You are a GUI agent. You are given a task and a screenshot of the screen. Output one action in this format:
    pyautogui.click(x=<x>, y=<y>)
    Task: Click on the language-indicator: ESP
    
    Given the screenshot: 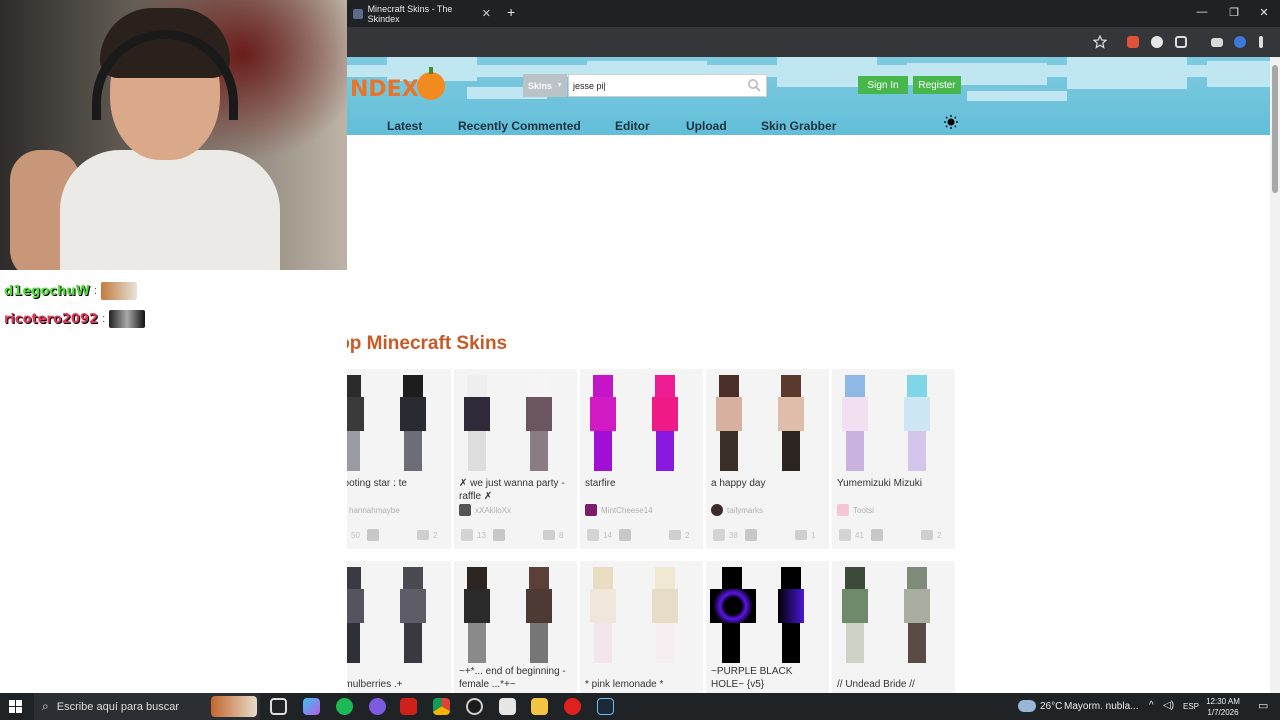 What is the action you would take?
    pyautogui.click(x=1191, y=706)
    